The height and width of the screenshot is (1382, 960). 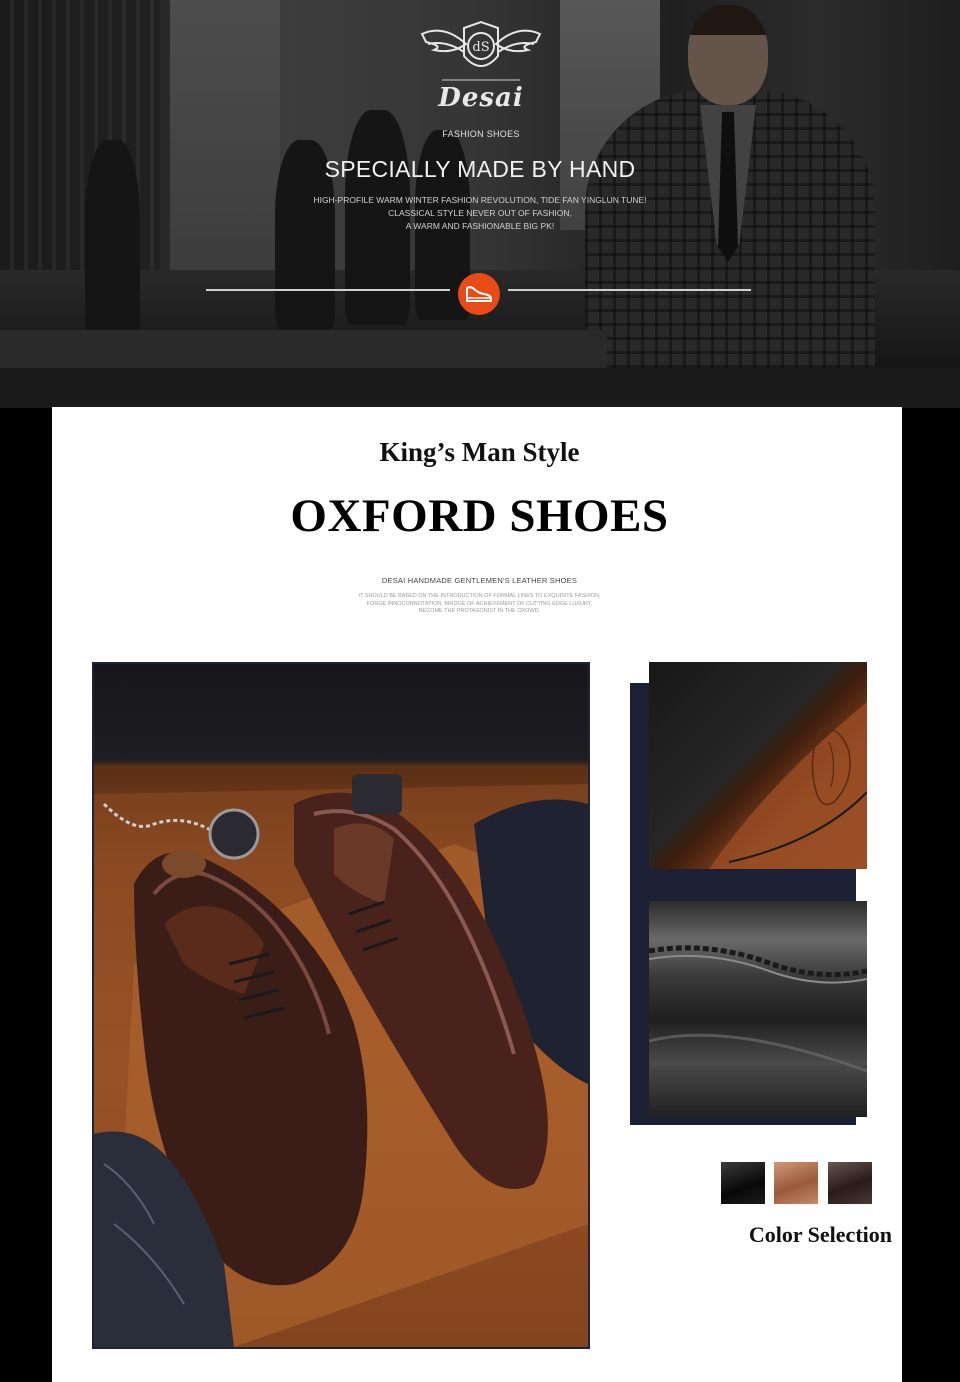 I want to click on section-kicker: King’s Man Style, so click(x=479, y=452).